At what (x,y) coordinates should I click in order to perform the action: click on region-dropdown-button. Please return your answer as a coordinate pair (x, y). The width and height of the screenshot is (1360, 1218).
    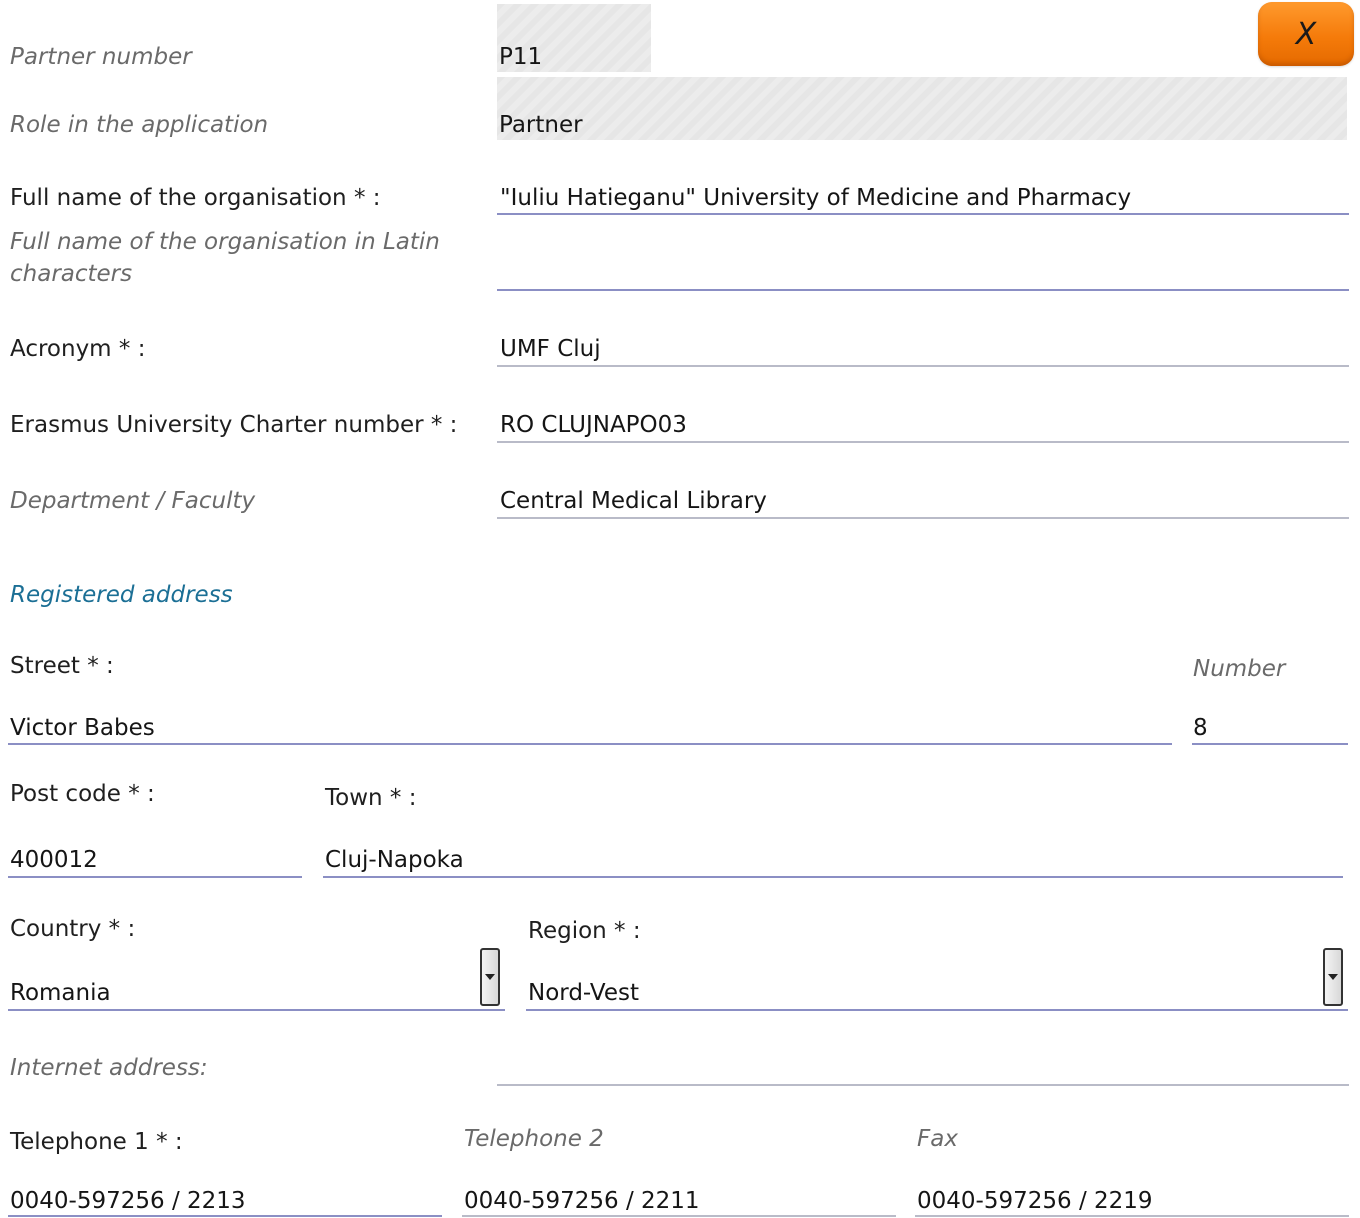
    Looking at the image, I should click on (1333, 977).